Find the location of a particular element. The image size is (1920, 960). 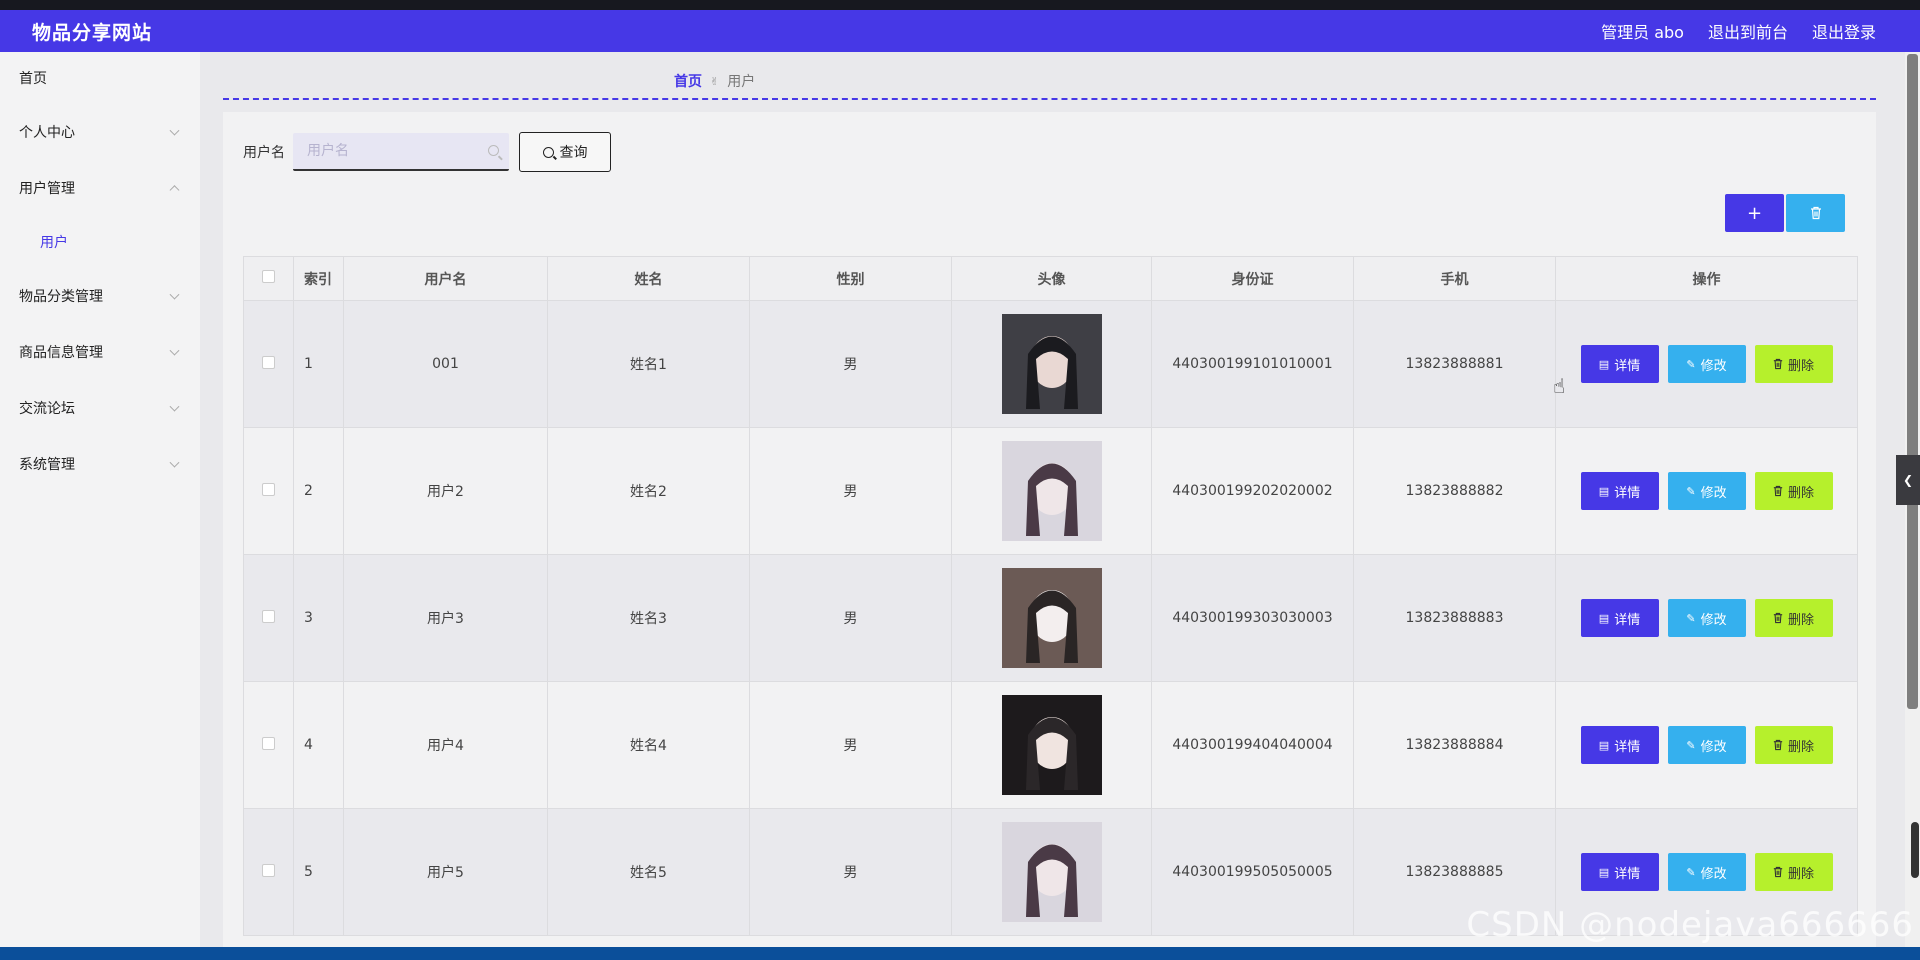

scroll-thumb is located at coordinates (1912, 381).